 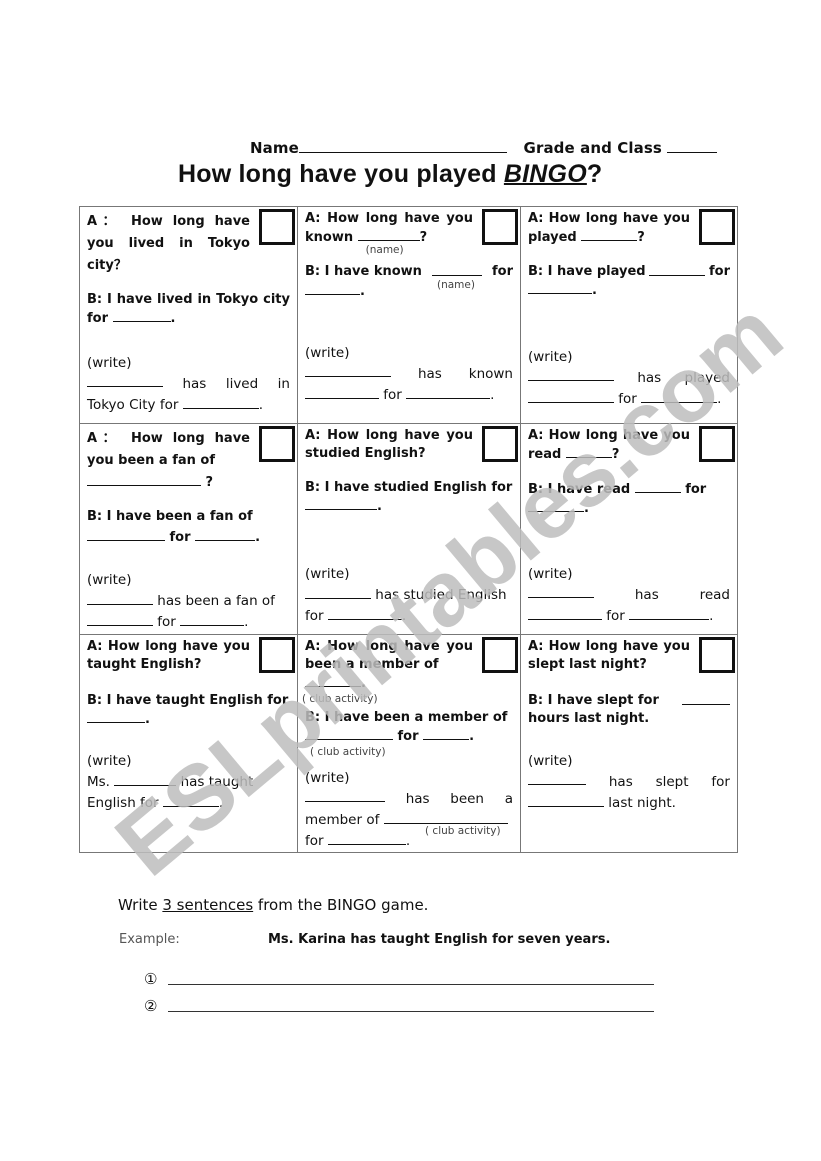 What do you see at coordinates (168, 655) in the screenshot?
I see `question-a: A: How long have you taught English?` at bounding box center [168, 655].